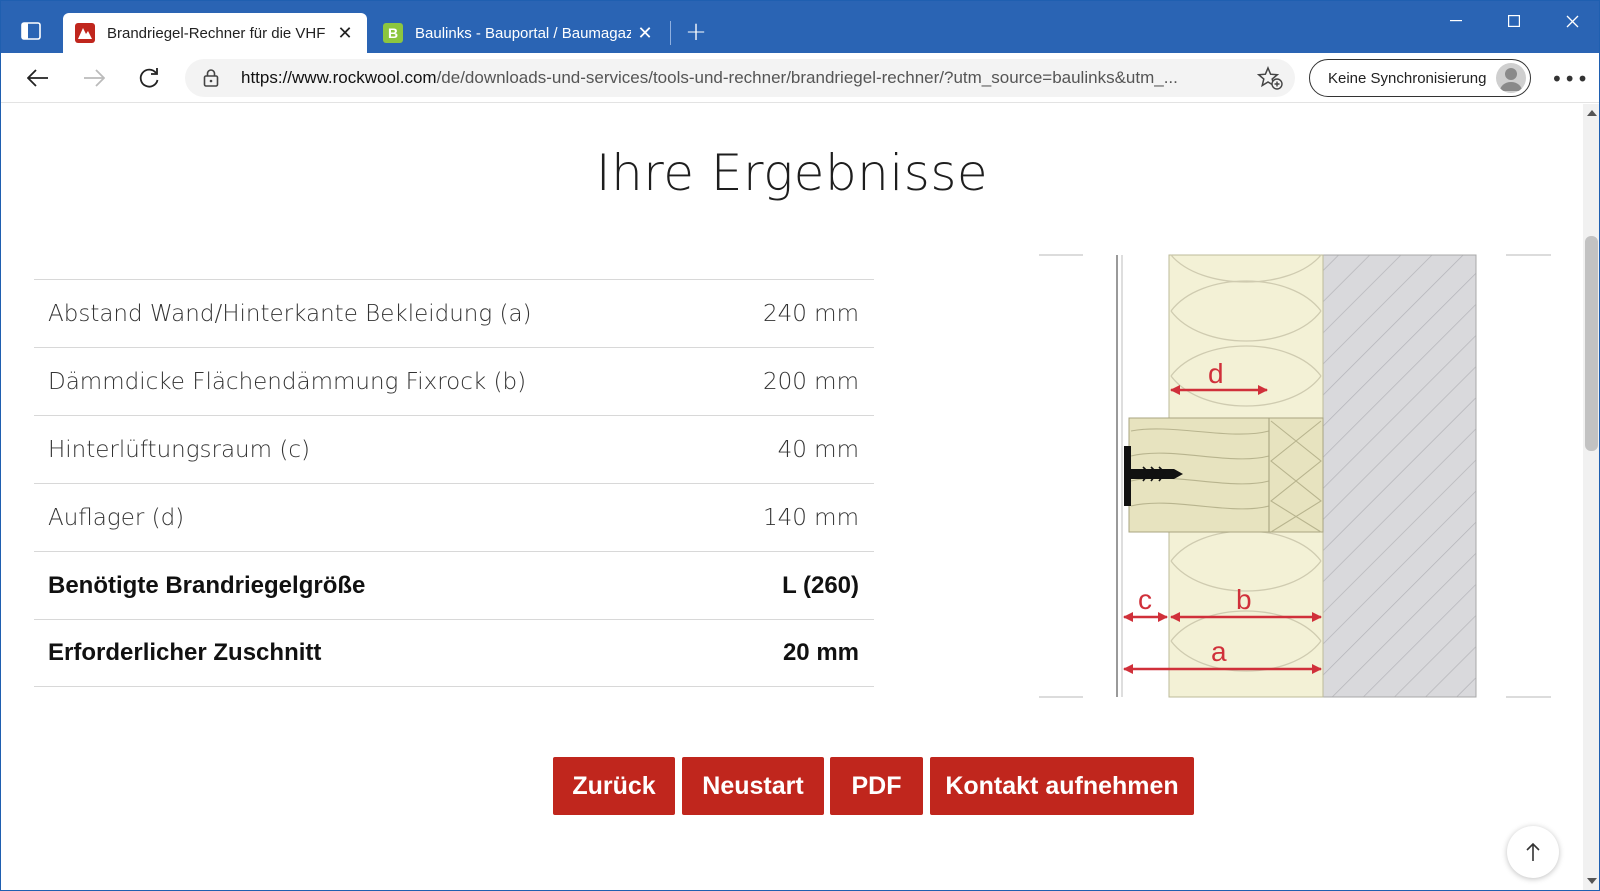 Image resolution: width=1600 pixels, height=891 pixels. I want to click on rockwool-logo-icon, so click(85, 33).